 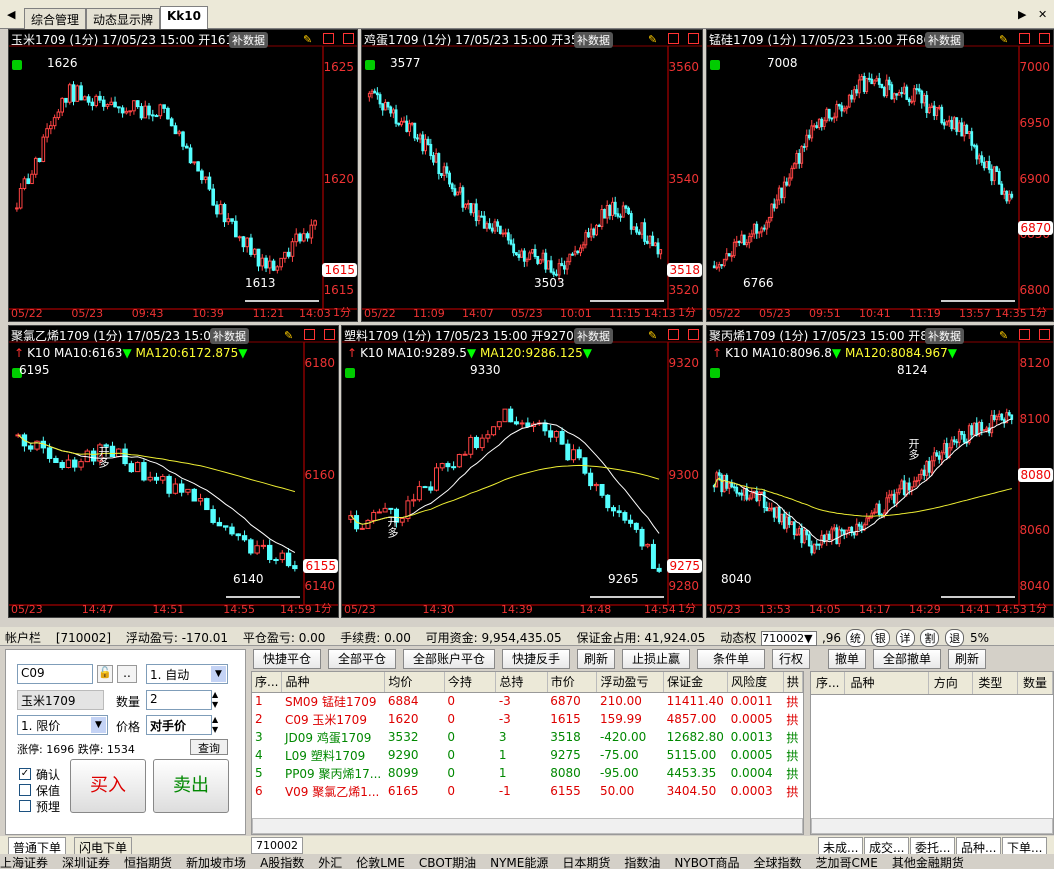 What do you see at coordinates (642, 862) in the screenshot?
I see `market-tab: 指数油` at bounding box center [642, 862].